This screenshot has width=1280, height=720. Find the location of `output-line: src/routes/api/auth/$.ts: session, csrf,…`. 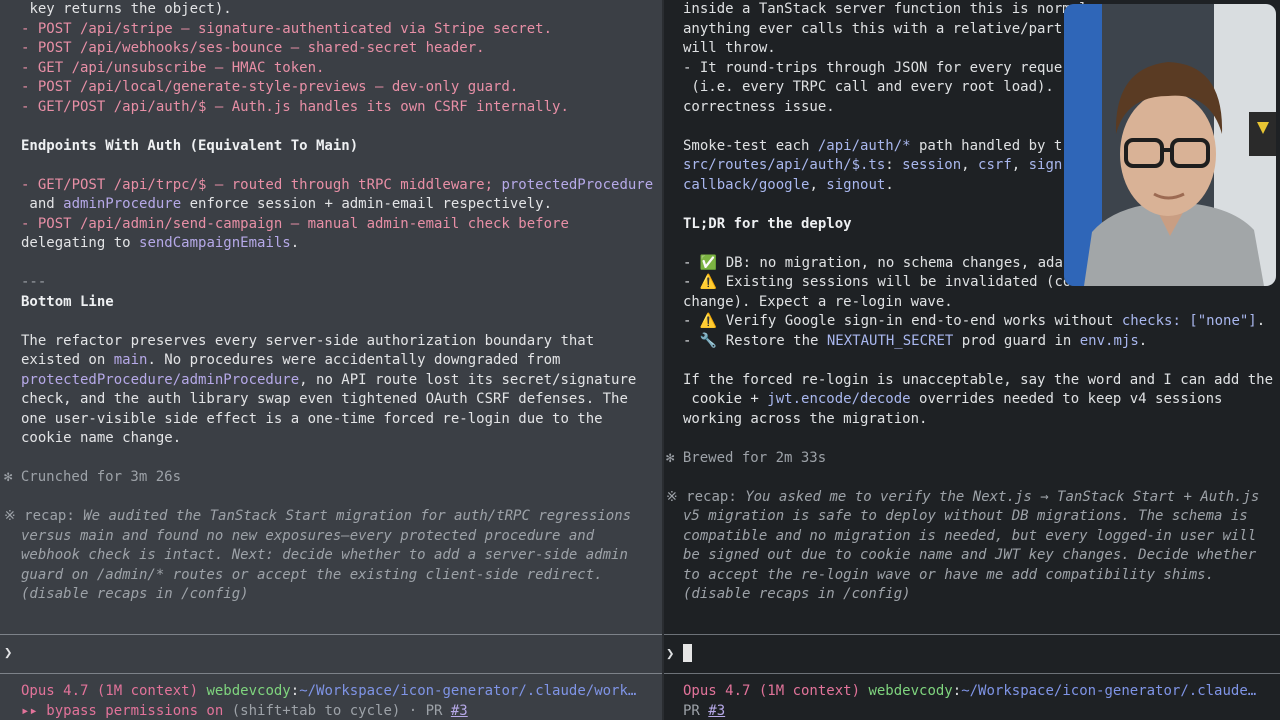

output-line: src/routes/api/auth/$.ts: session, csrf,… is located at coordinates (873, 165).